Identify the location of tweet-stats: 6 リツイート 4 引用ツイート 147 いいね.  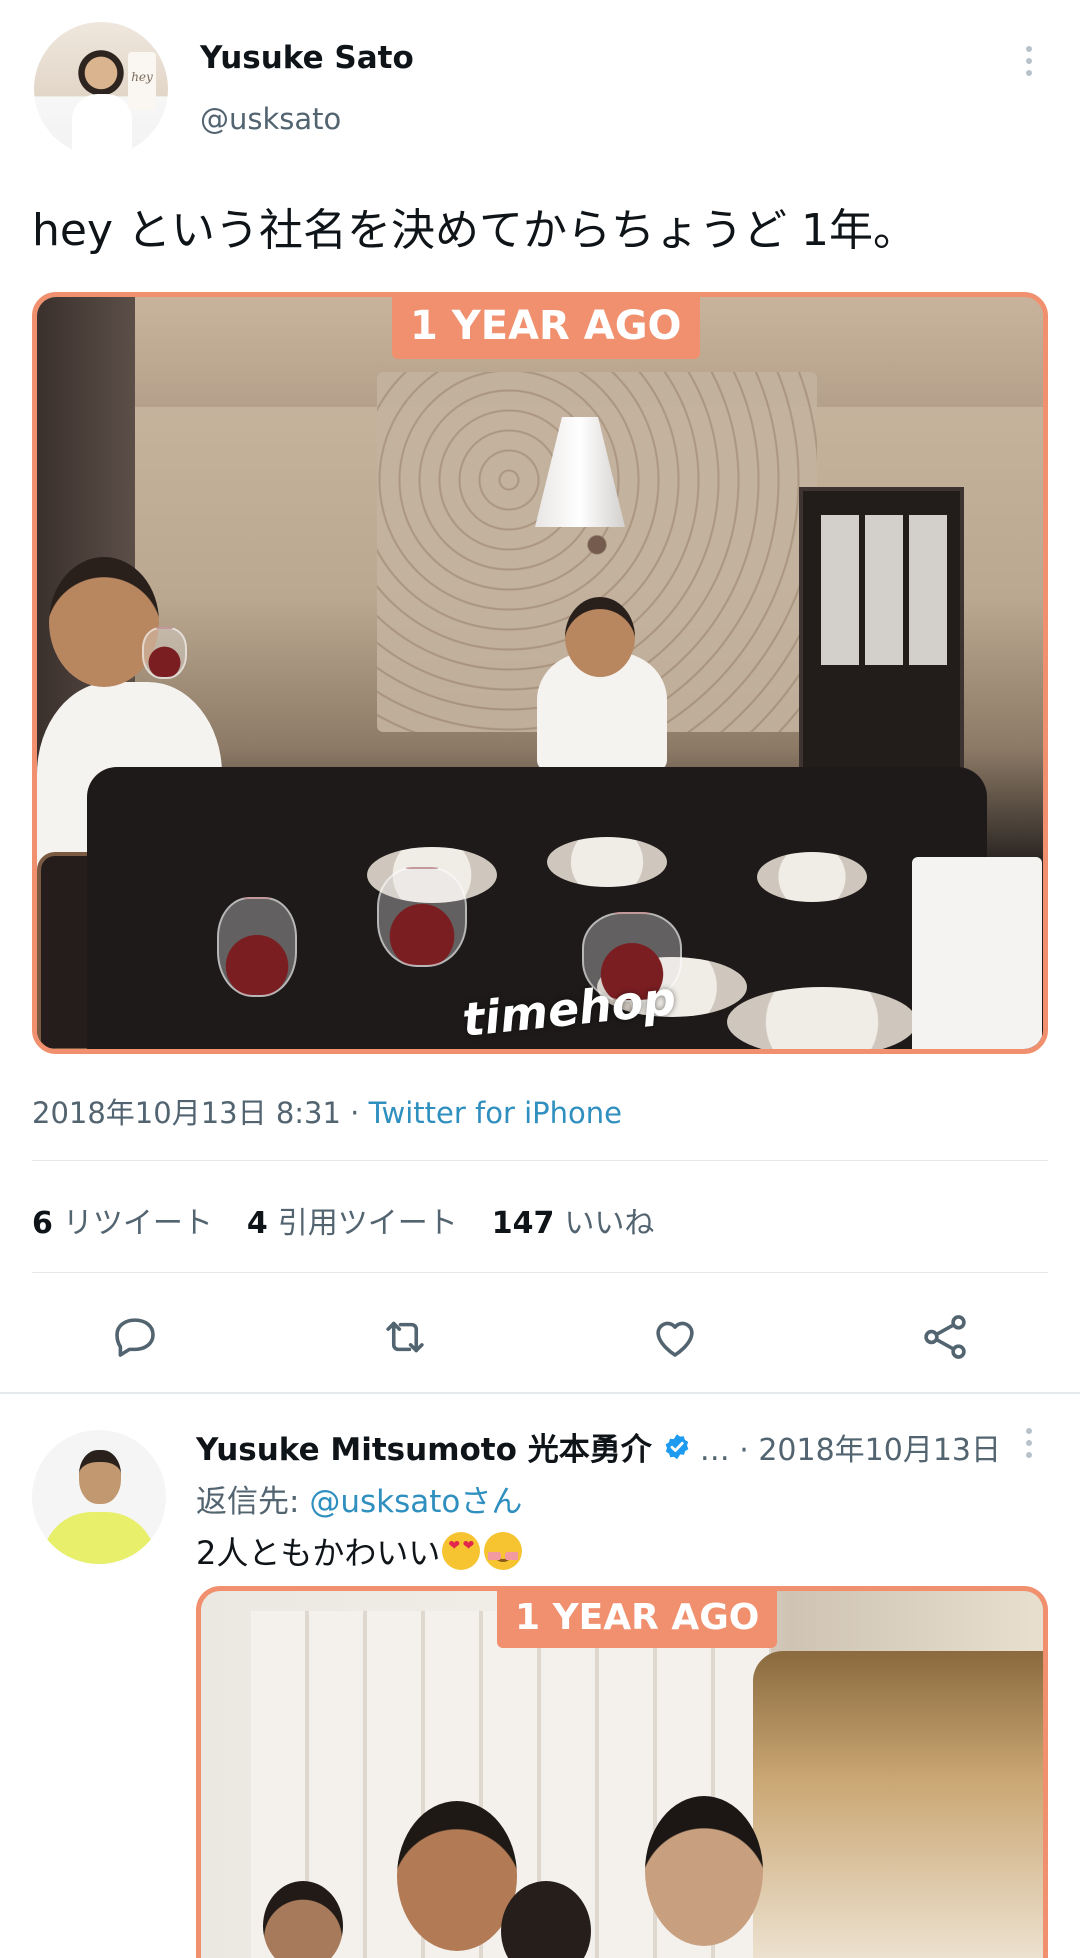
(343, 1220).